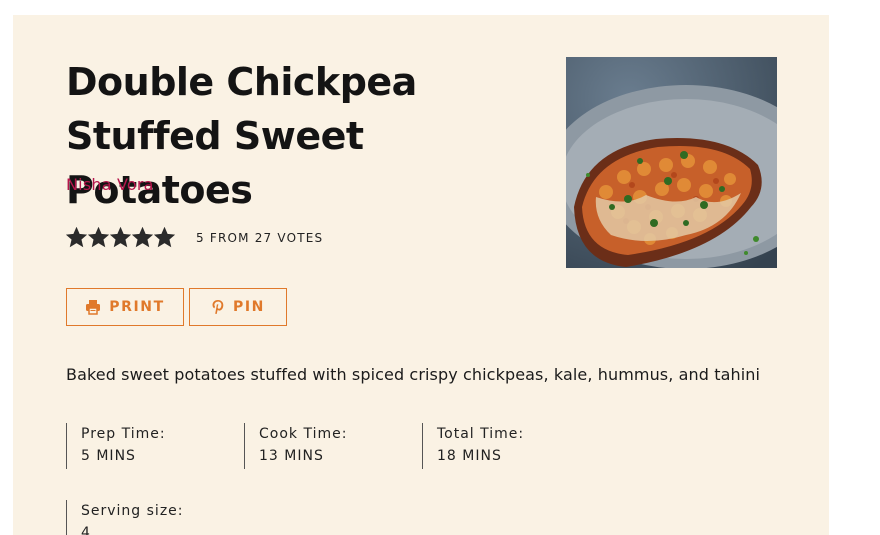 This screenshot has width=880, height=535. Describe the element at coordinates (93, 307) in the screenshot. I see `printer-icon` at that location.